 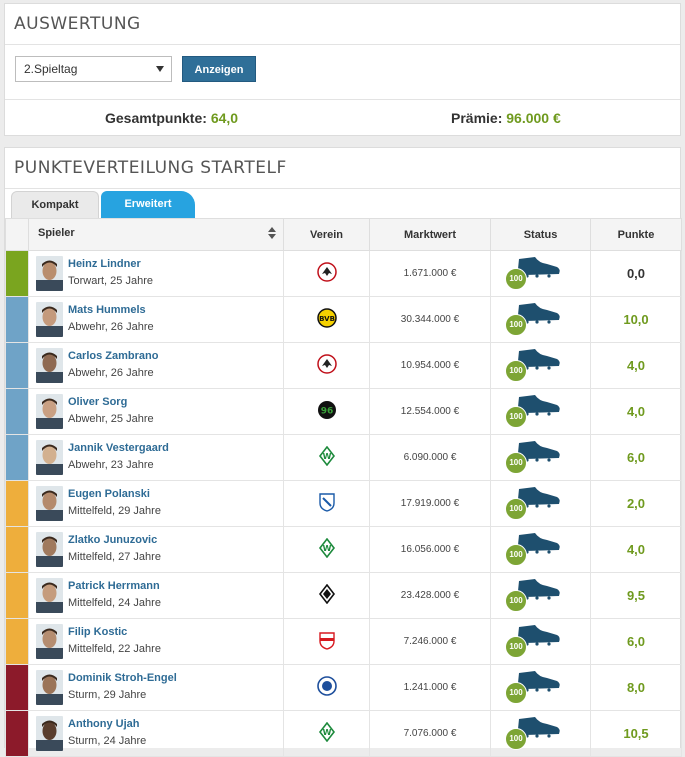 I want to click on player-name-link: Dominik Stroh-Engel, so click(x=122, y=678).